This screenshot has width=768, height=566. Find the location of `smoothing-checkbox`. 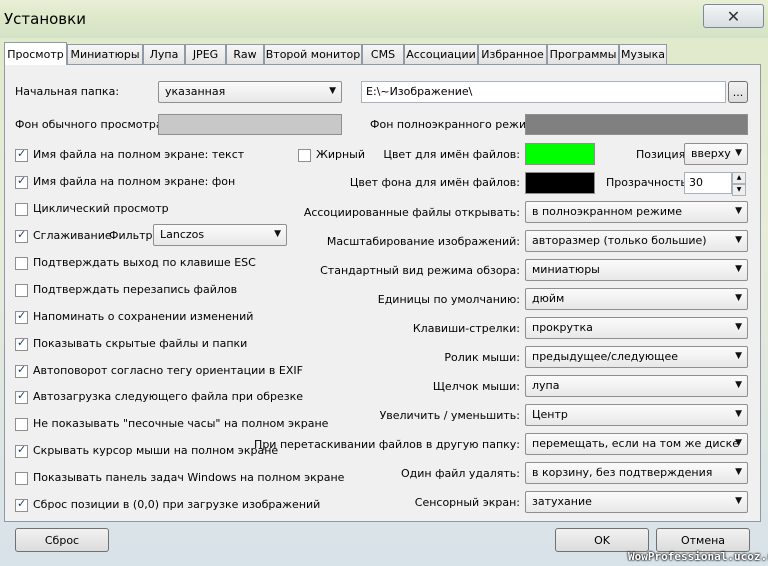

smoothing-checkbox is located at coordinates (21, 235).